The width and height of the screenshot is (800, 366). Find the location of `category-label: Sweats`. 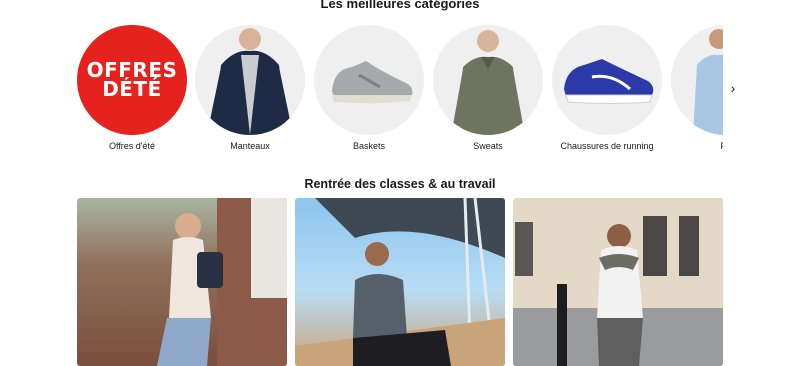

category-label: Sweats is located at coordinates (488, 146).